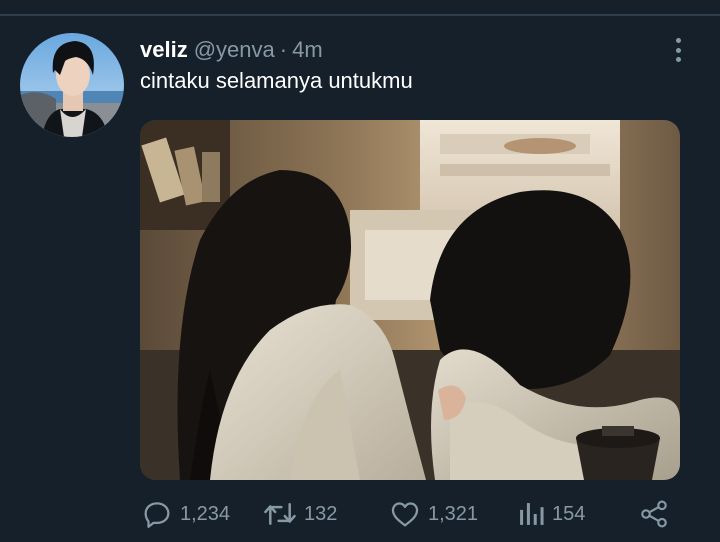 This screenshot has height=542, width=720. I want to click on retweet-count: 132, so click(321, 513).